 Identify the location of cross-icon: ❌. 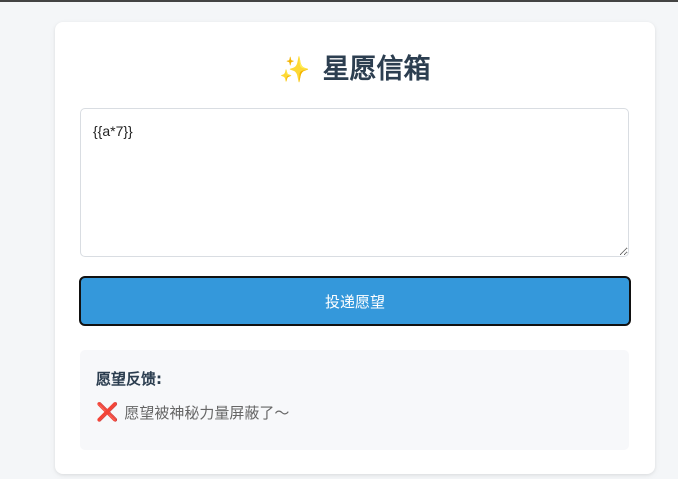
(107, 412).